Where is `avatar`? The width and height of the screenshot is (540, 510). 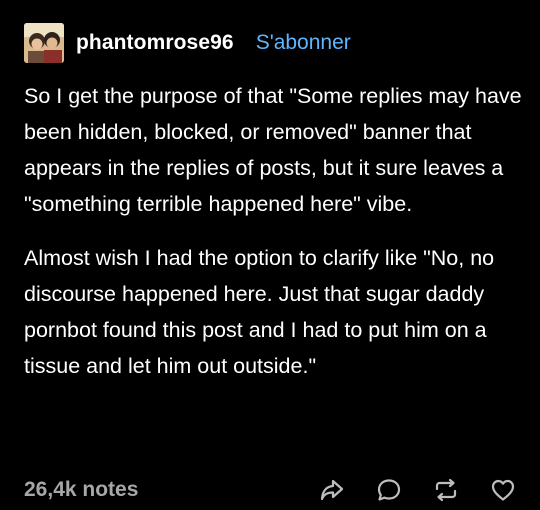
avatar is located at coordinates (44, 43).